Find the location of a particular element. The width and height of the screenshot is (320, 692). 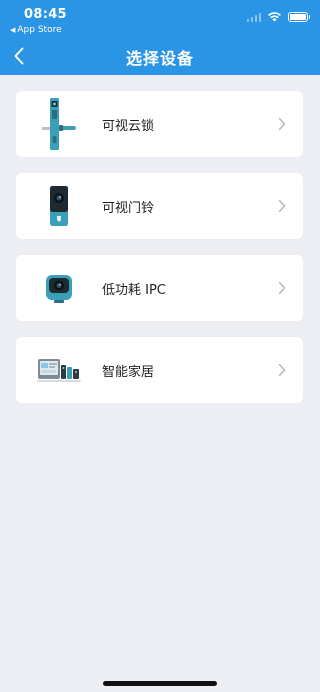

cellular-signal-icon is located at coordinates (253, 17).